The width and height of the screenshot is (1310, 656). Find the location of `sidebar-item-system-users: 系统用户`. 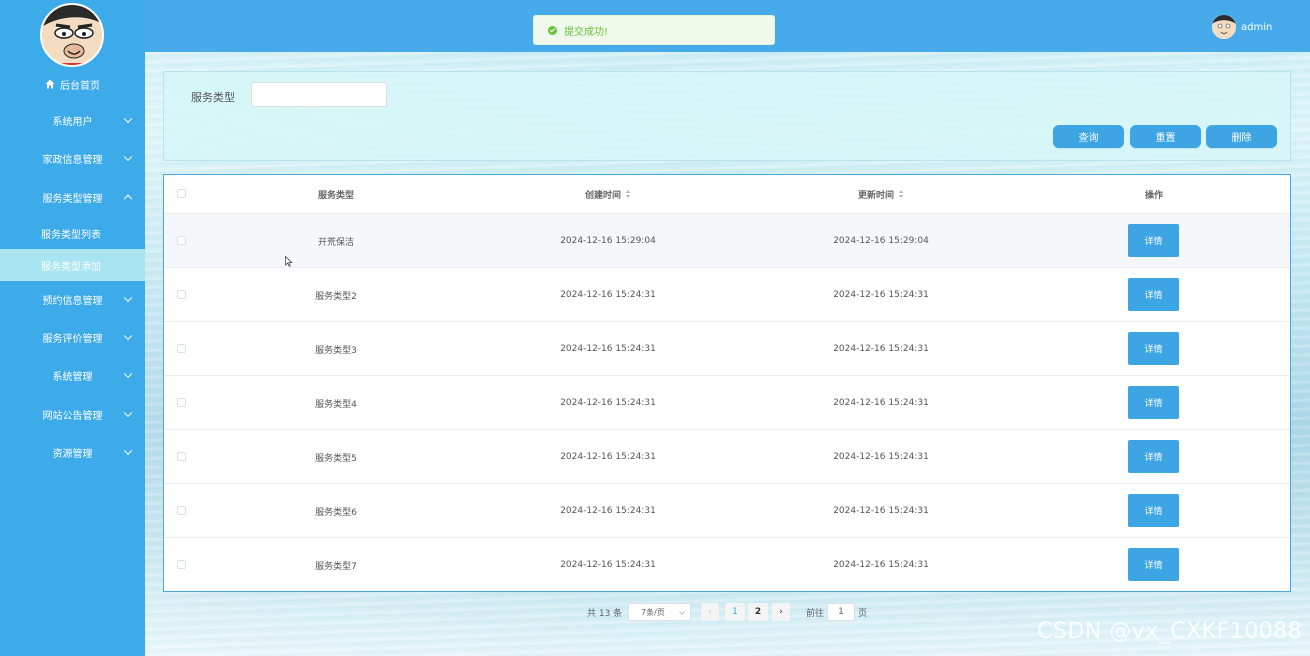

sidebar-item-system-users: 系统用户 is located at coordinates (72, 120).